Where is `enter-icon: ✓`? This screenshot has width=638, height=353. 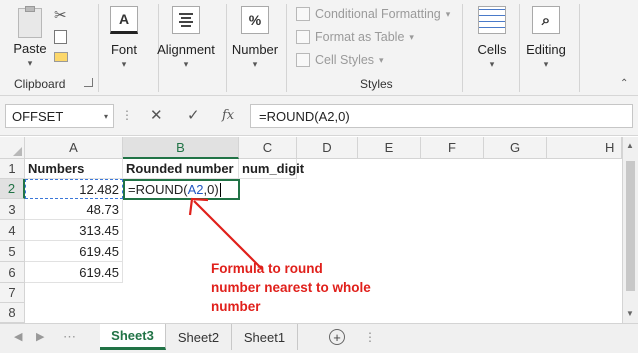
enter-icon: ✓ is located at coordinates (193, 115).